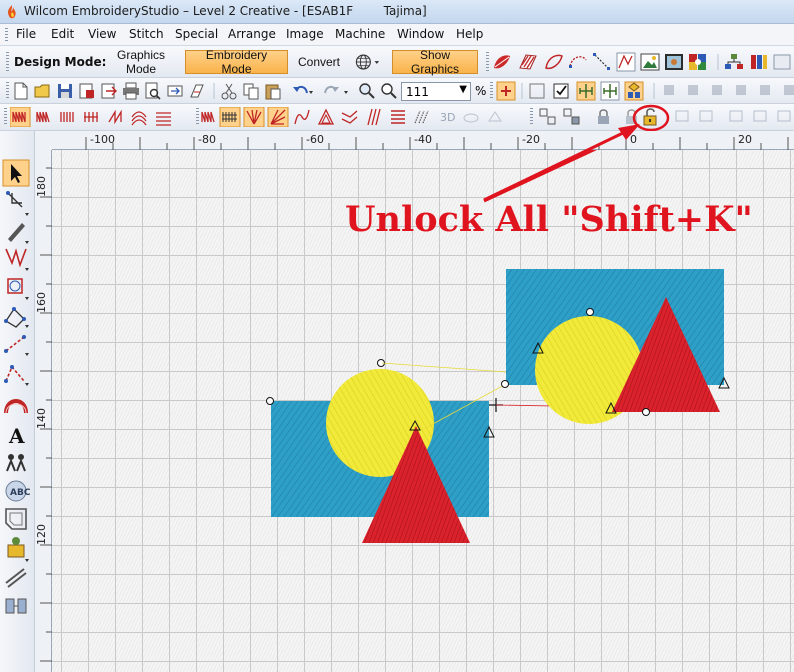 The image size is (794, 672). Describe the element at coordinates (389, 91) in the screenshot. I see `zoom-out-icon` at that location.